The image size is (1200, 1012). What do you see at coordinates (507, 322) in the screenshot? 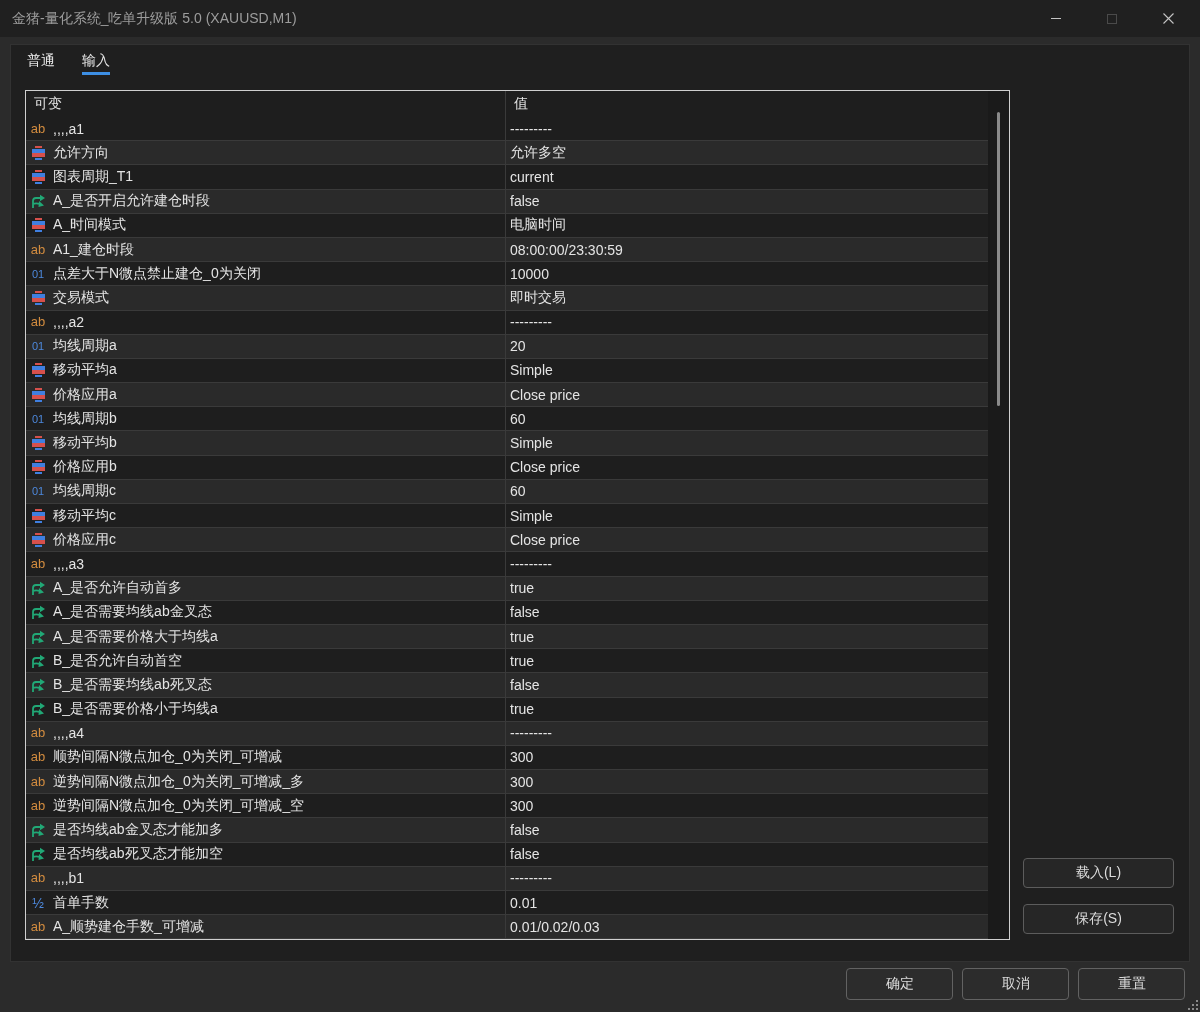
I see `table-row: ab ,,,,a2 ---------` at bounding box center [507, 322].